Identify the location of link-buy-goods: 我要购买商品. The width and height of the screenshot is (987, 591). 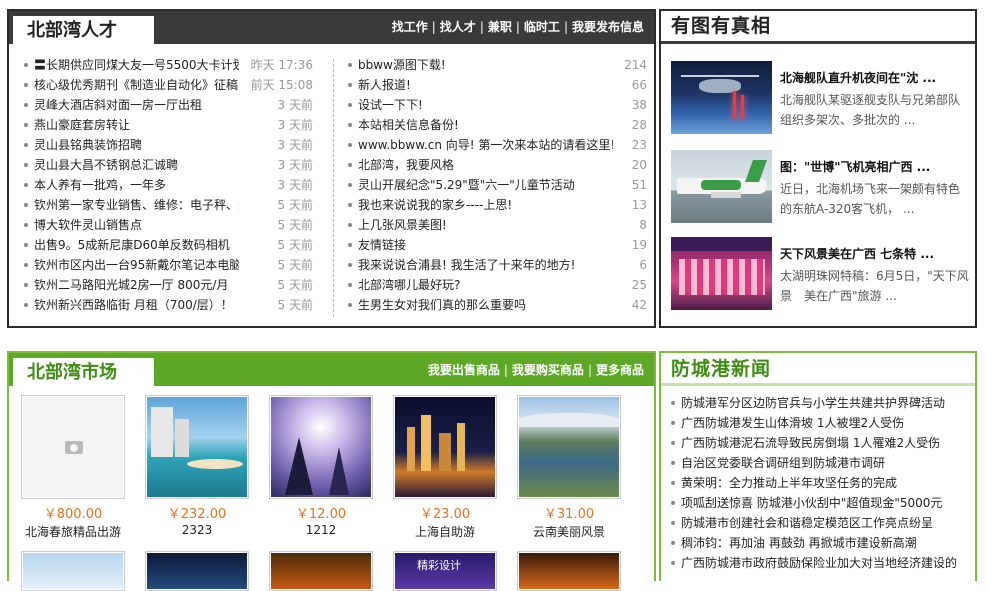
(548, 370).